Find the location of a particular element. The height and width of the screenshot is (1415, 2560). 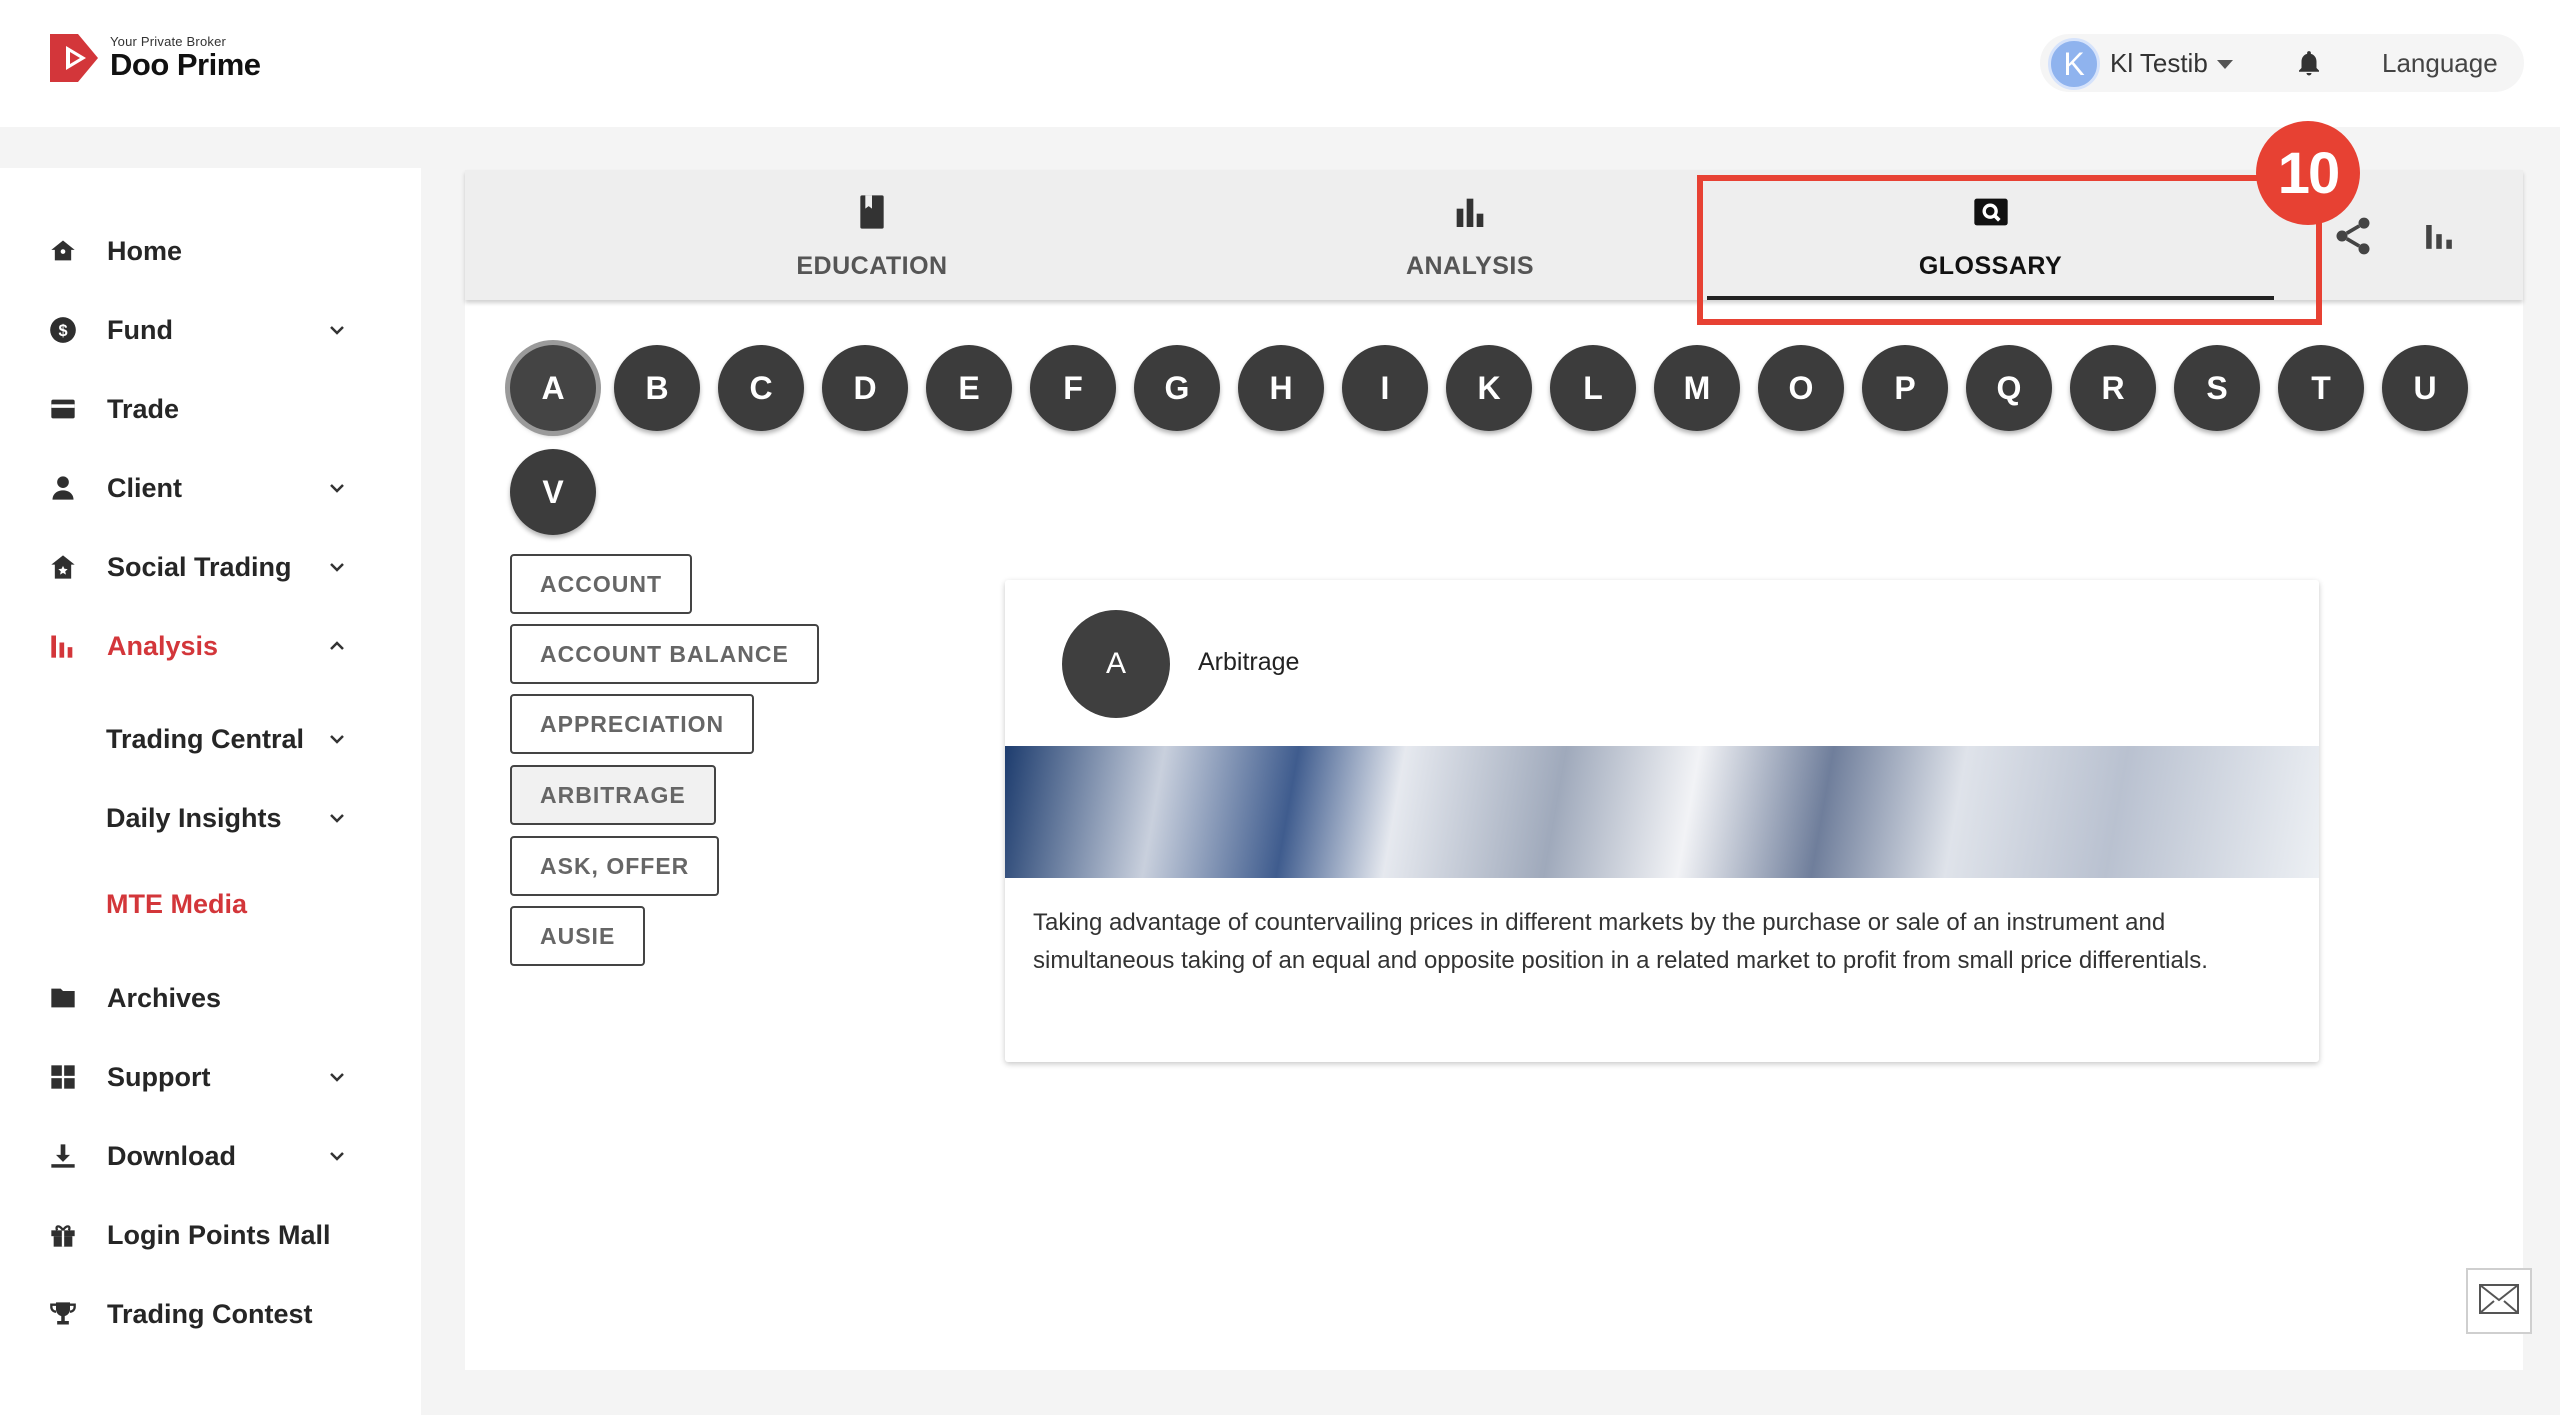

book-icon is located at coordinates (872, 212).